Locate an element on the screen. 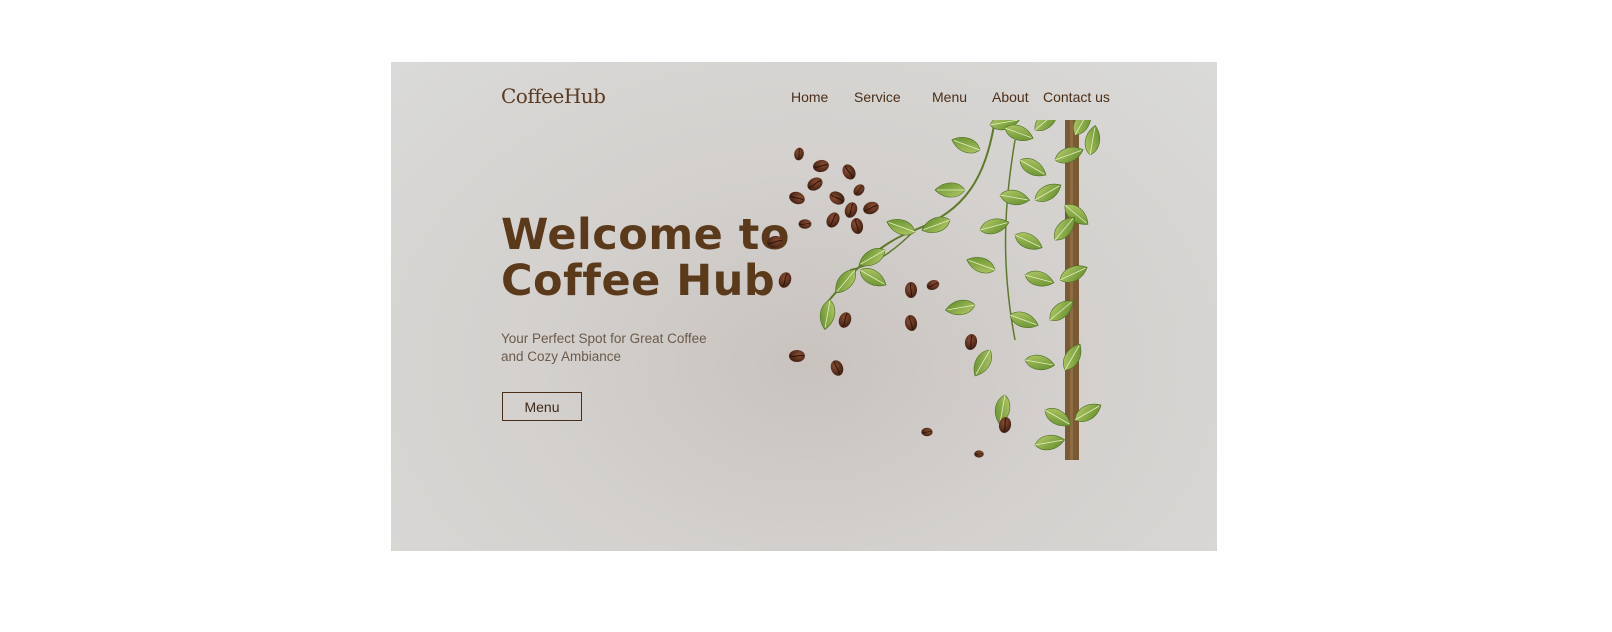 The image size is (1612, 632). hero-title: Welcome to Coffee Hub is located at coordinates (645, 258).